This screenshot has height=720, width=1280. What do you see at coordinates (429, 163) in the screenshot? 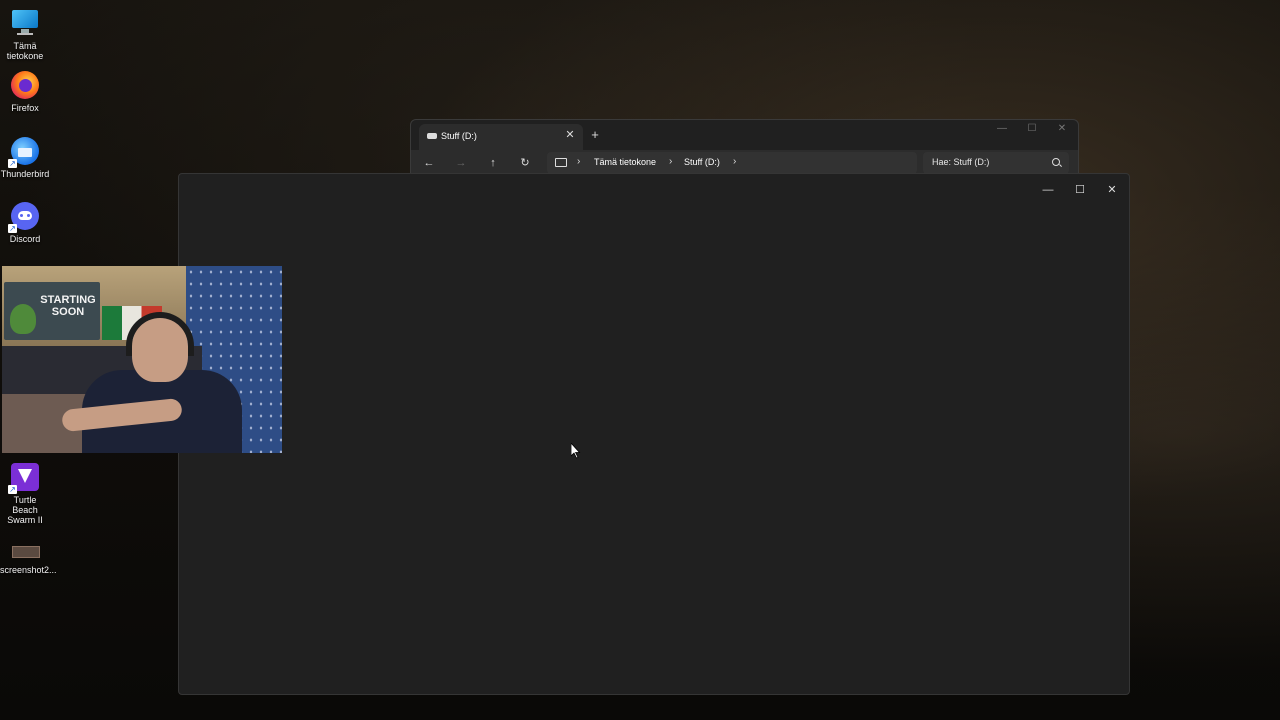
I see `back-button: ←` at bounding box center [429, 163].